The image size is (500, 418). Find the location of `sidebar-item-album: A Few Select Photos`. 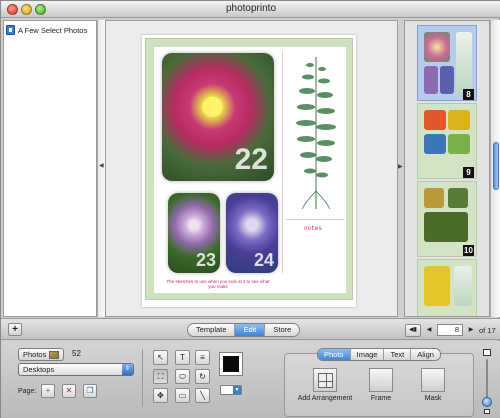

sidebar-item-album: A Few Select Photos is located at coordinates (51, 30).